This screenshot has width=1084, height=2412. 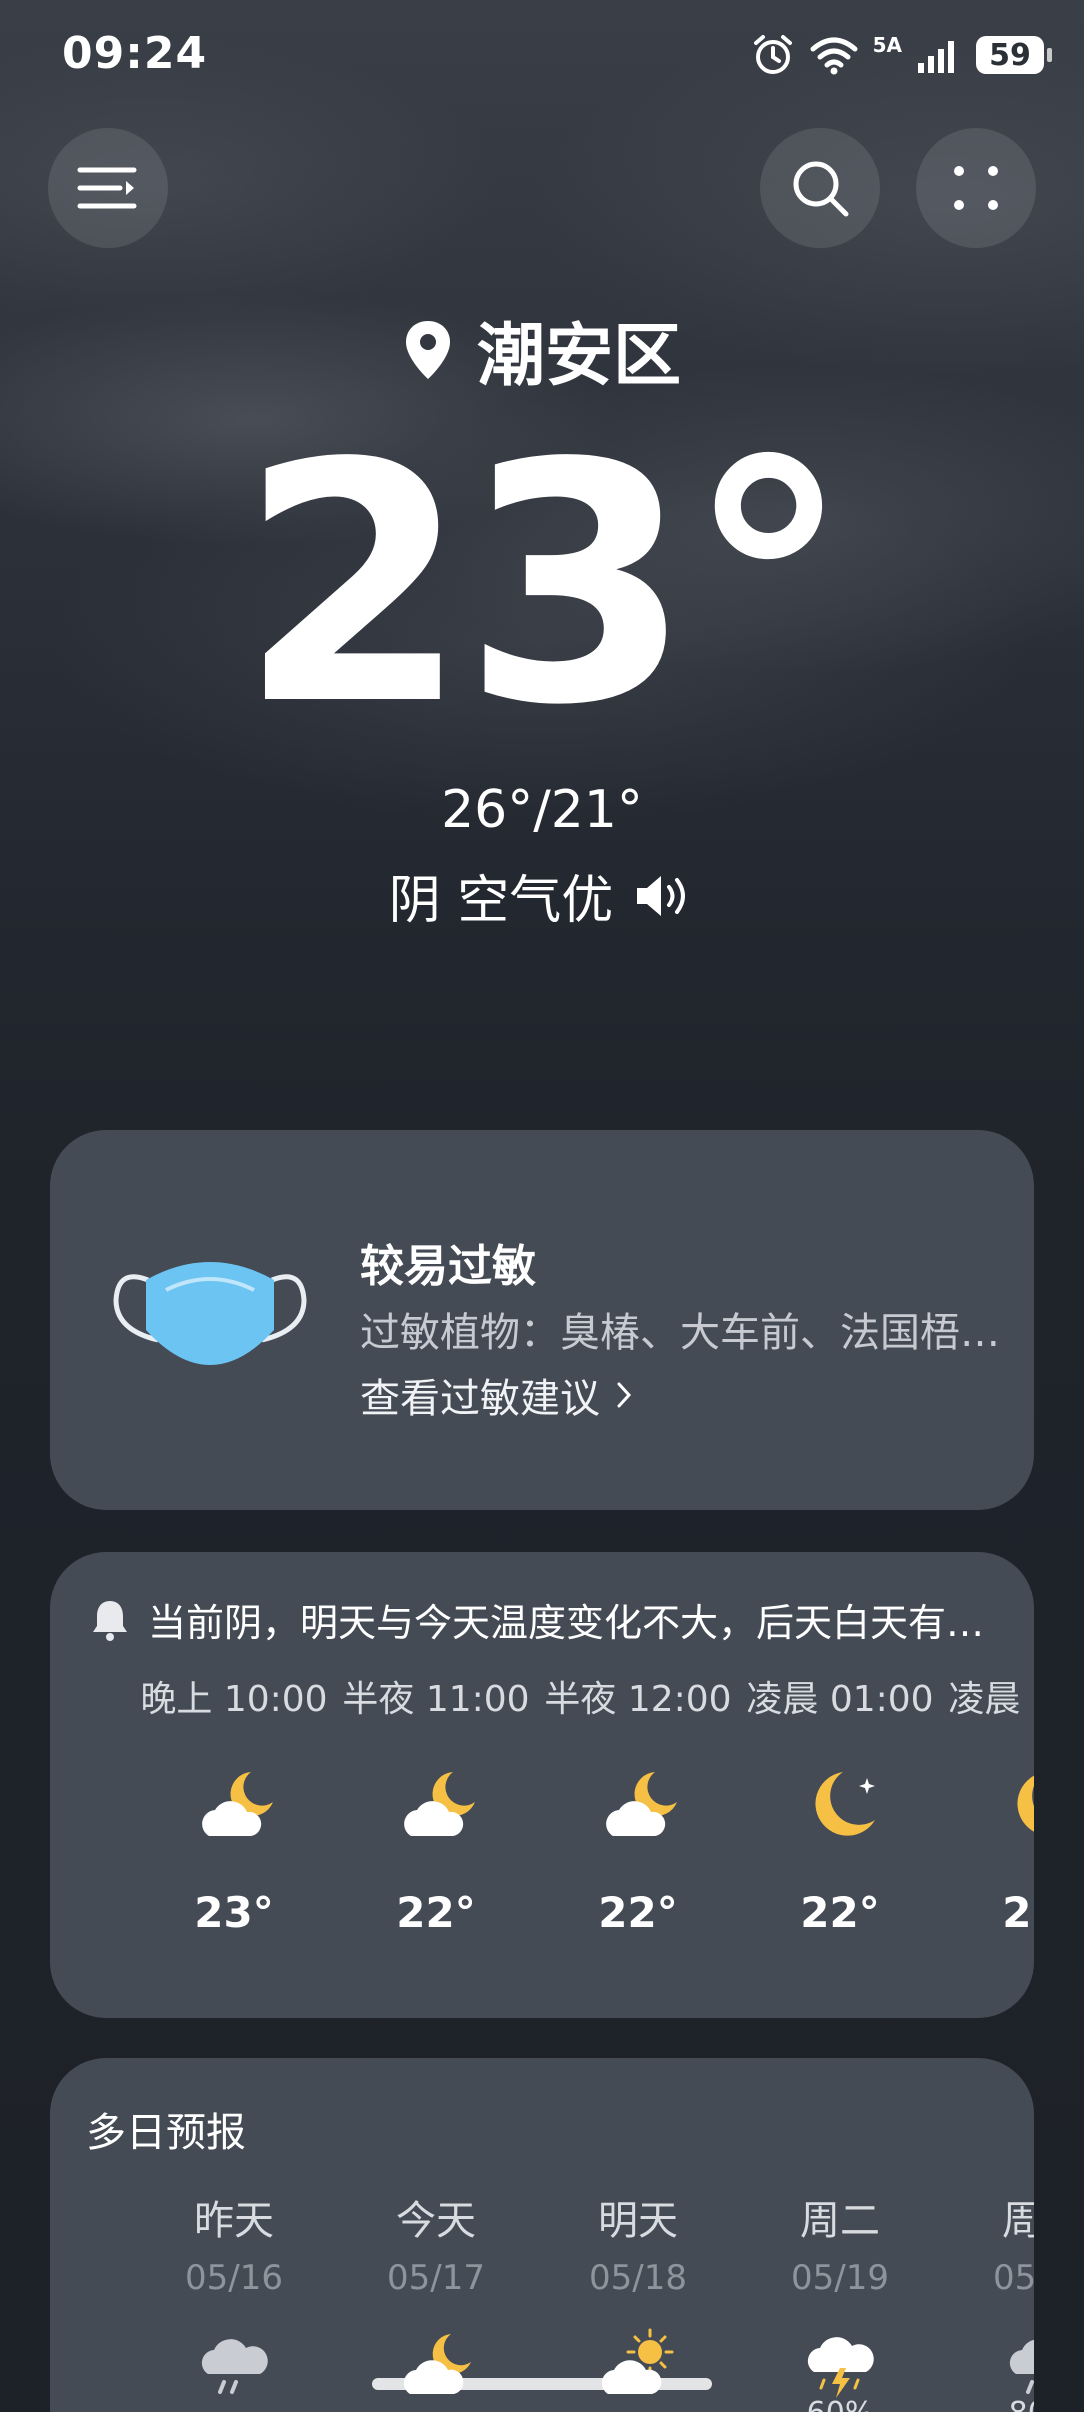 What do you see at coordinates (573, 1623) in the screenshot?
I see `alert-text: 当前阴，明天与今天温度变化不大，后天白天有雷阵雨` at bounding box center [573, 1623].